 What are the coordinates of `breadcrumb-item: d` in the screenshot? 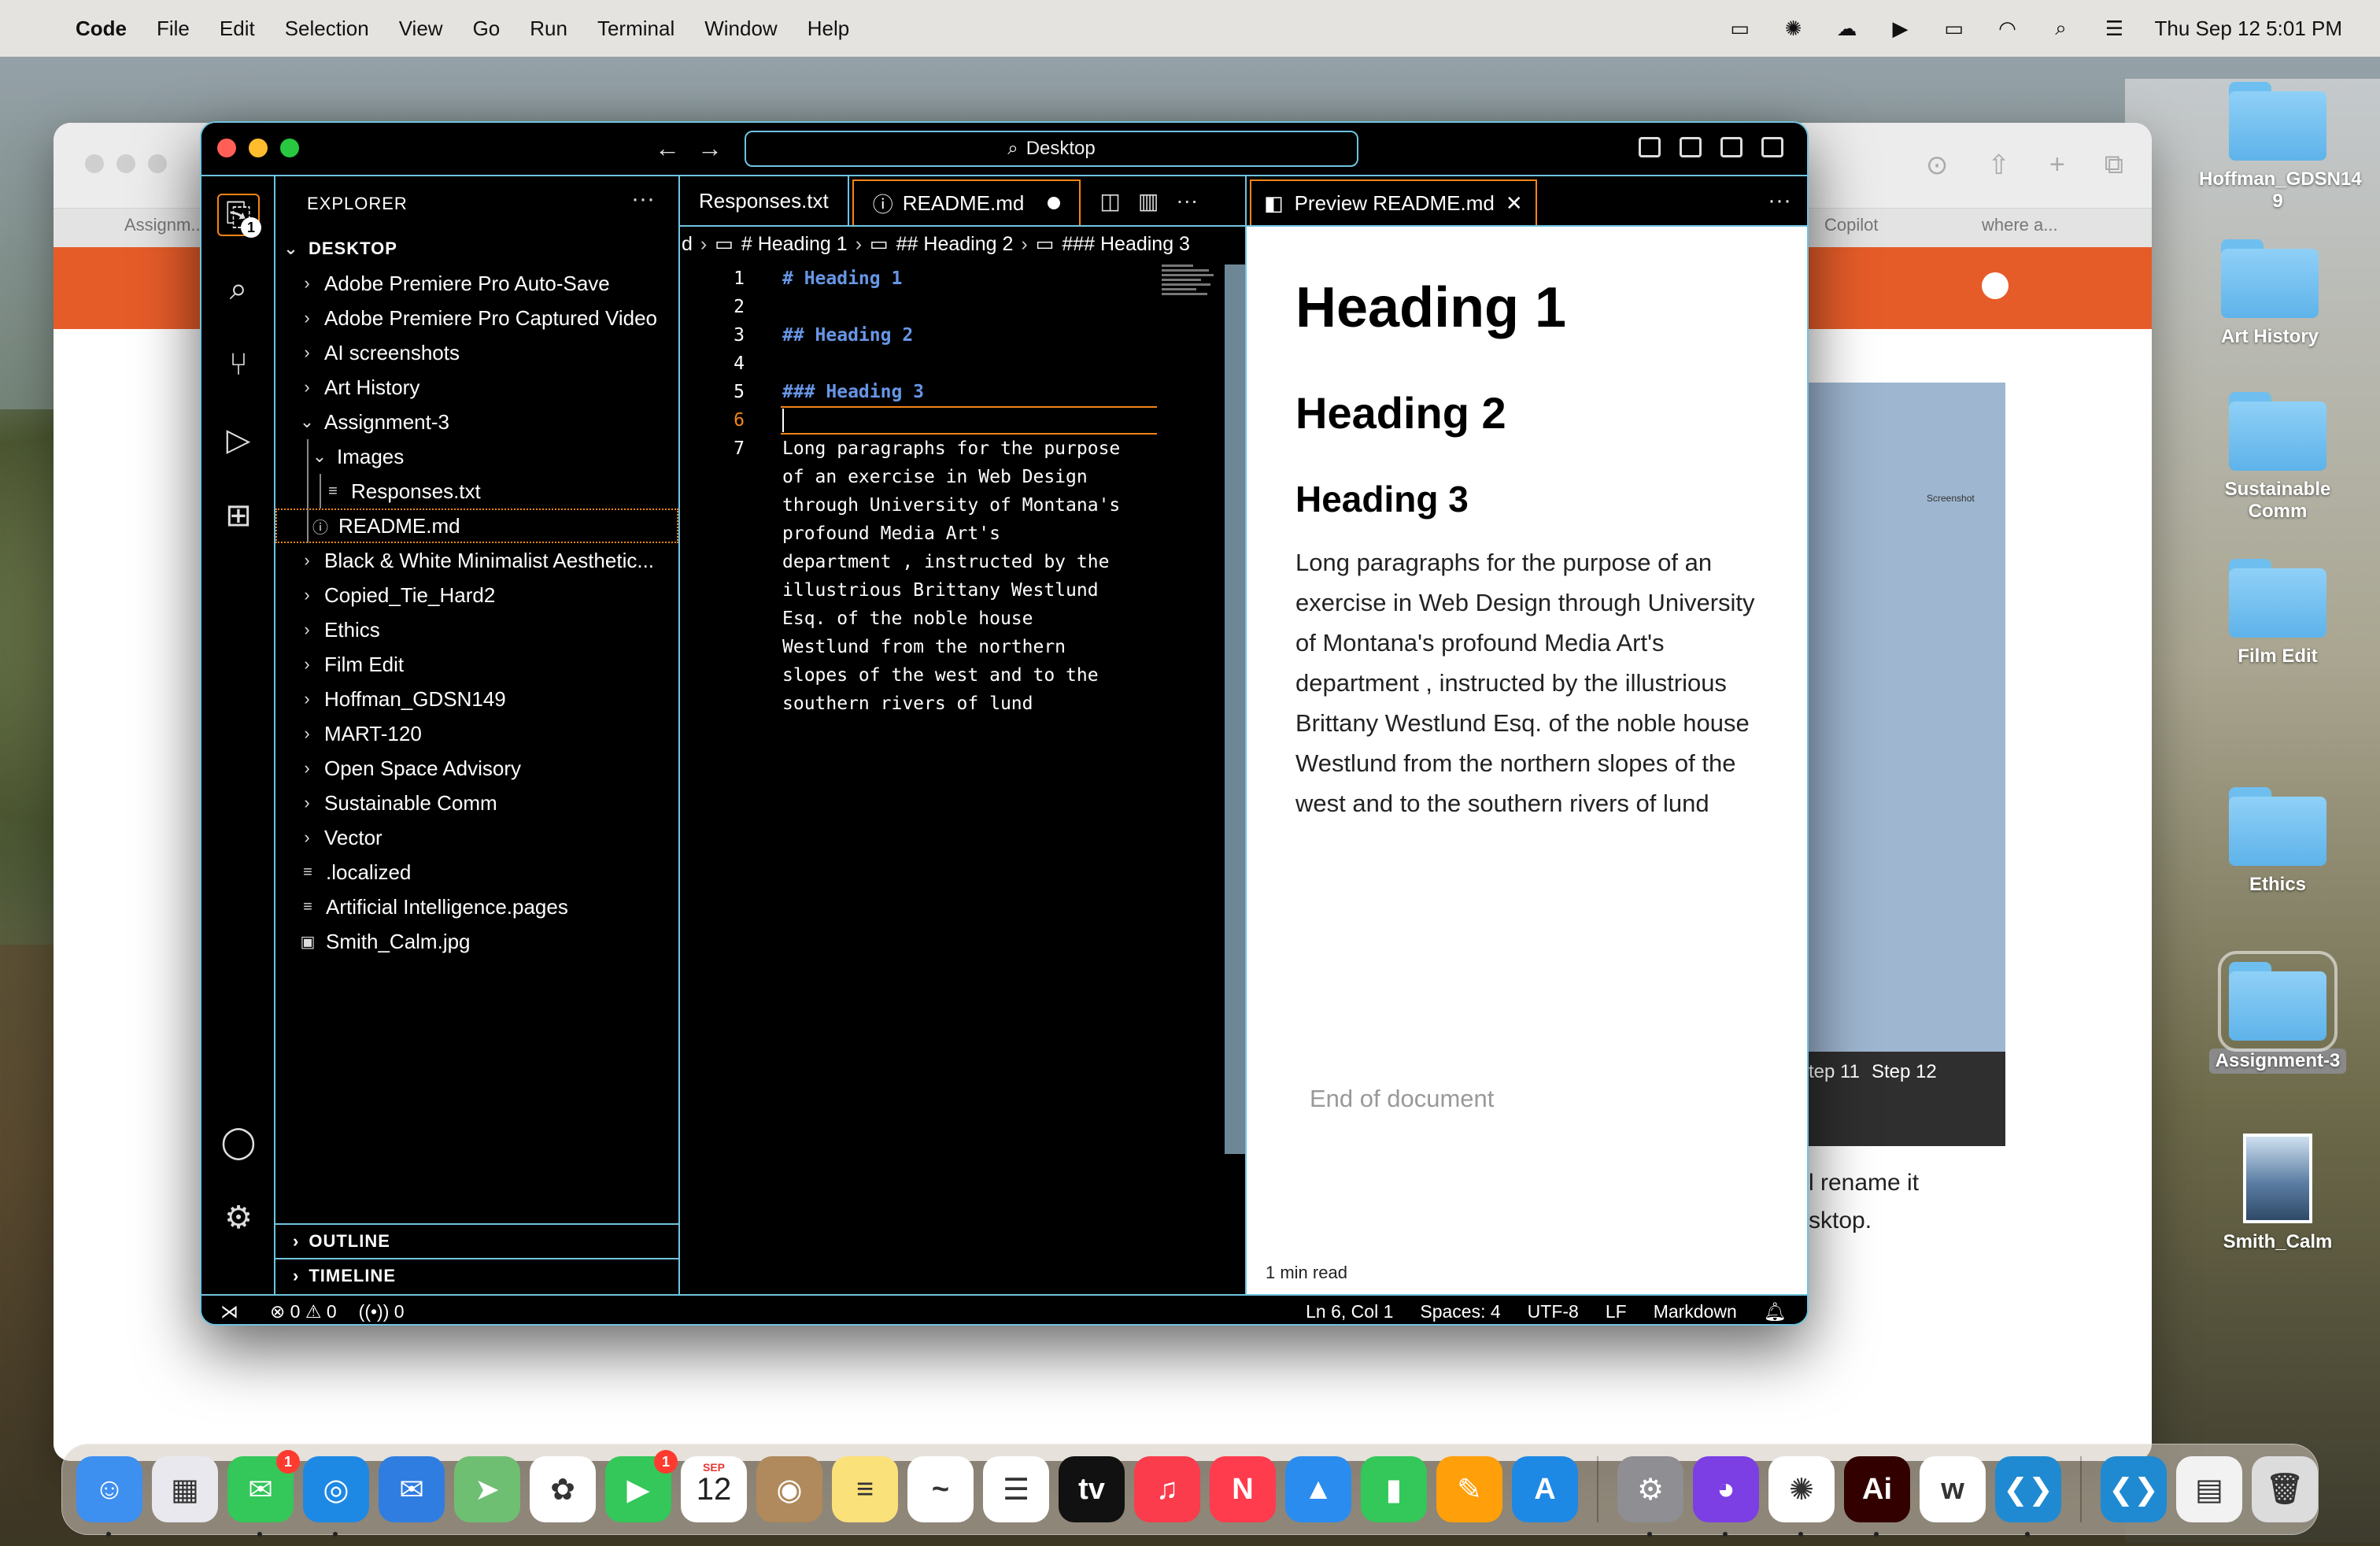 It's located at (687, 244).